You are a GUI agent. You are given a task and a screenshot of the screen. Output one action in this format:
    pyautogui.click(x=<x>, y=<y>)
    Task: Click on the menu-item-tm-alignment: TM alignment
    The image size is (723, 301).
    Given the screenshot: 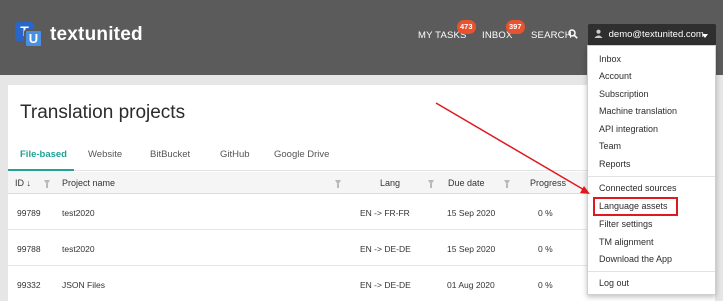 What is the action you would take?
    pyautogui.click(x=626, y=242)
    